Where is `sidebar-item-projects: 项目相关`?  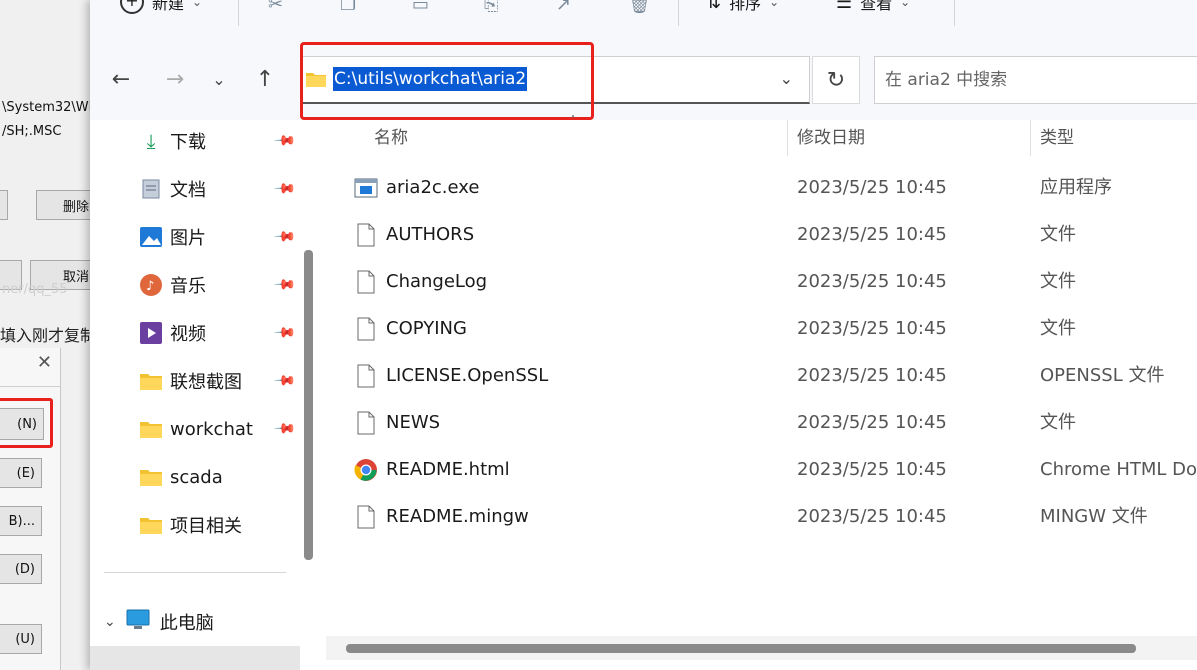
sidebar-item-projects: 项目相关 is located at coordinates (191, 525).